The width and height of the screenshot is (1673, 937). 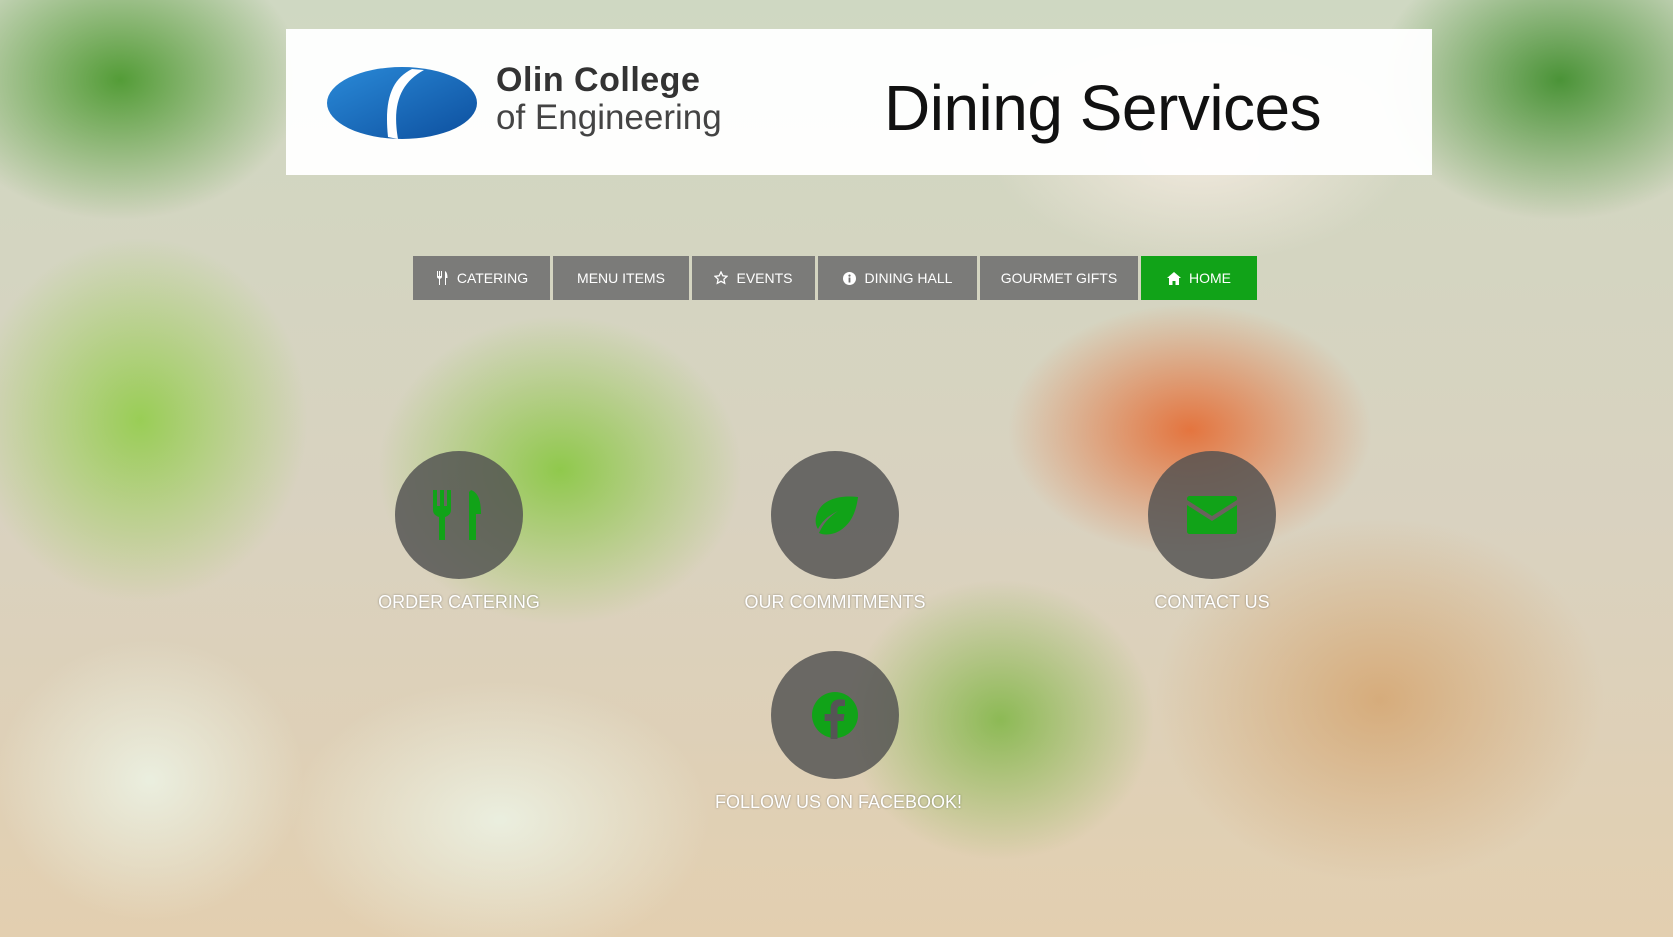 What do you see at coordinates (459, 602) in the screenshot?
I see `order-catering-label: ORDER CATERING` at bounding box center [459, 602].